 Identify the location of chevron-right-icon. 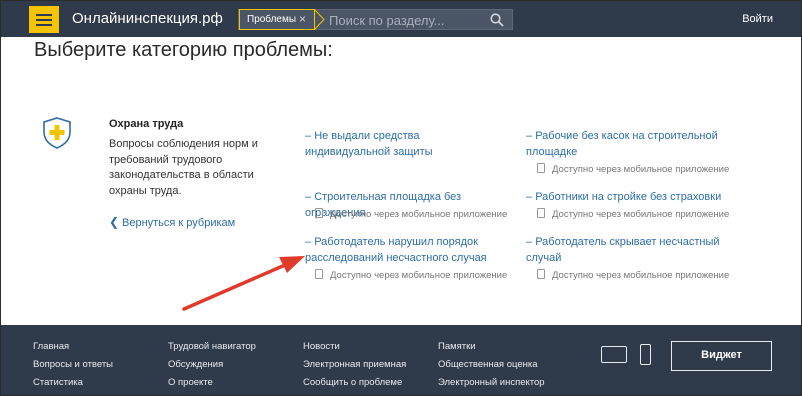
(319, 19).